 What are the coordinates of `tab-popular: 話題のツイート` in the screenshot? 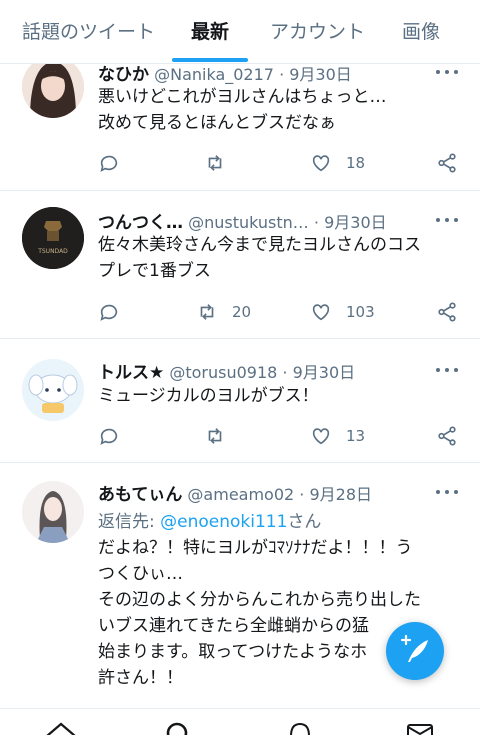 It's located at (88, 30).